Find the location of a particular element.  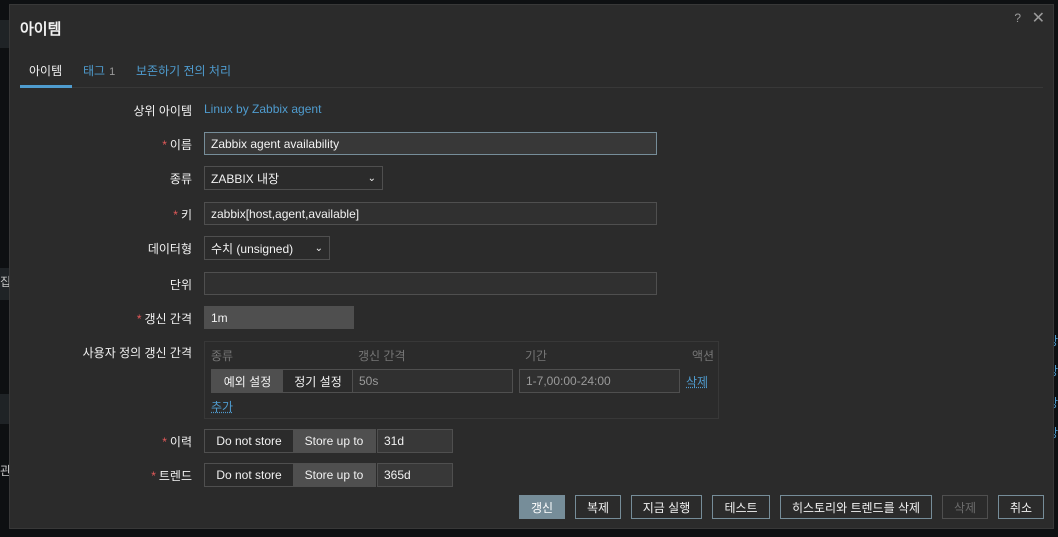

custom-interval-input: 50s is located at coordinates (432, 381).